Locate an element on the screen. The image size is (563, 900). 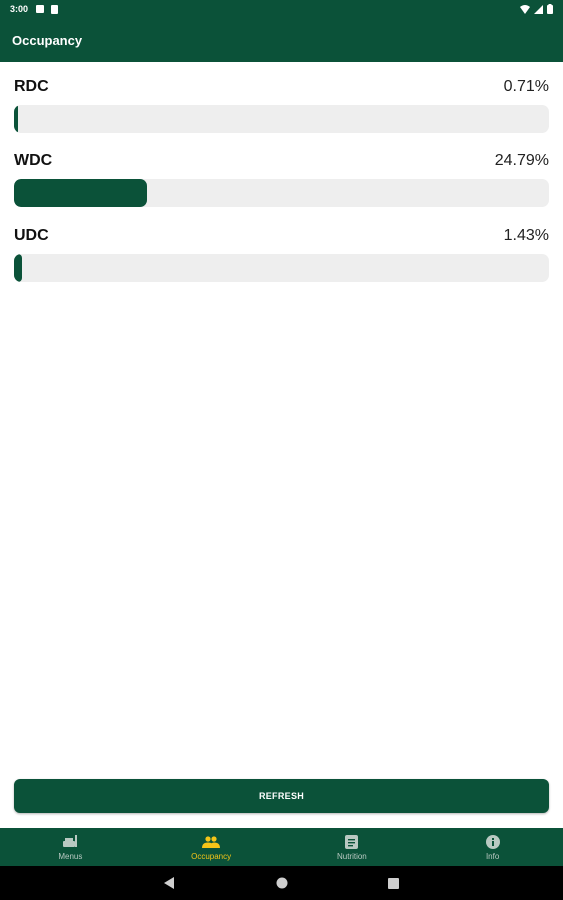
occupancy-item-wdc: WDC 24.79% is located at coordinates (281, 179).